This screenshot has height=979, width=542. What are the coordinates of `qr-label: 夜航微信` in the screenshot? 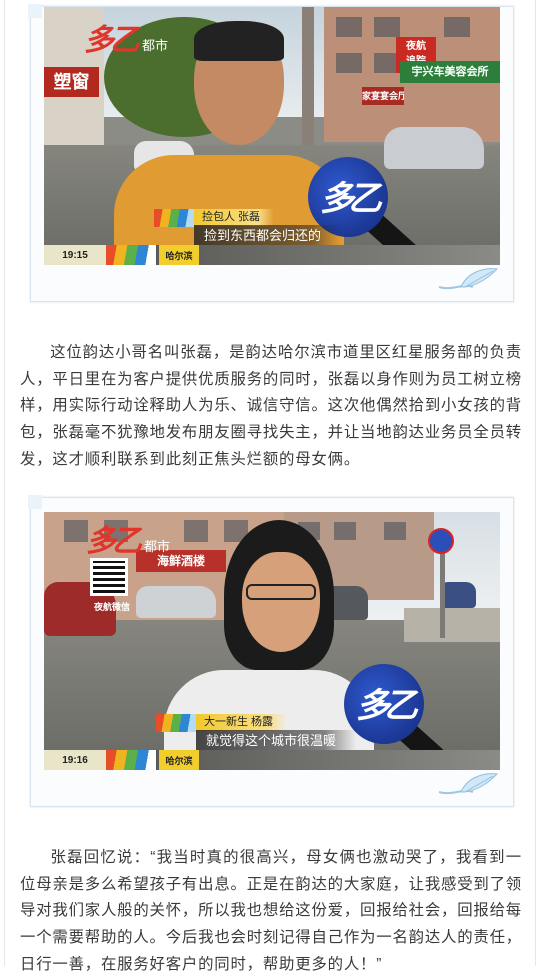 It's located at (111, 607).